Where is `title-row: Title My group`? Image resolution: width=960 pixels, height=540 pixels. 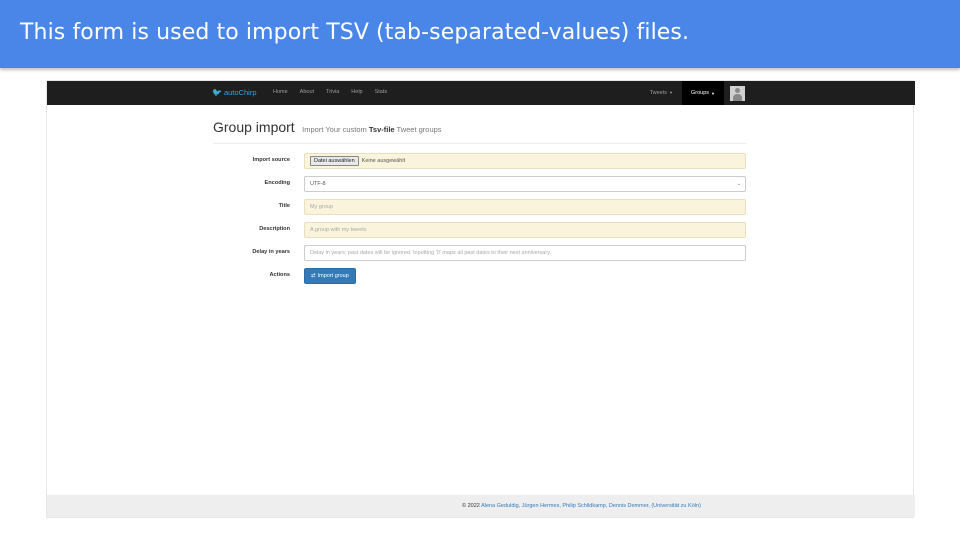
title-row: Title My group is located at coordinates (479, 207).